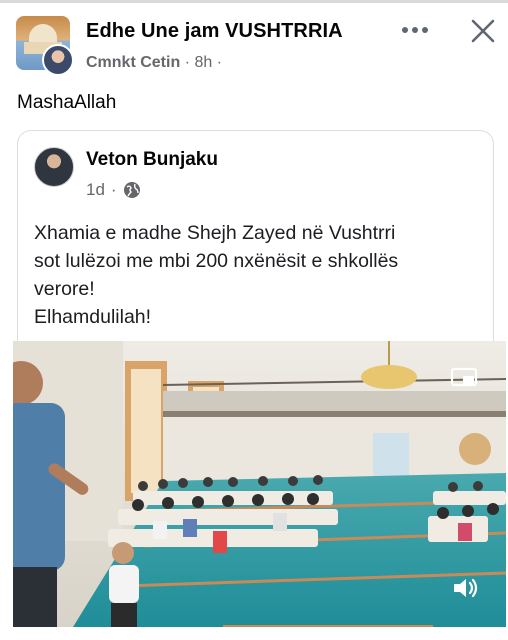 The height and width of the screenshot is (640, 508). I want to click on globe-icon, so click(132, 190).